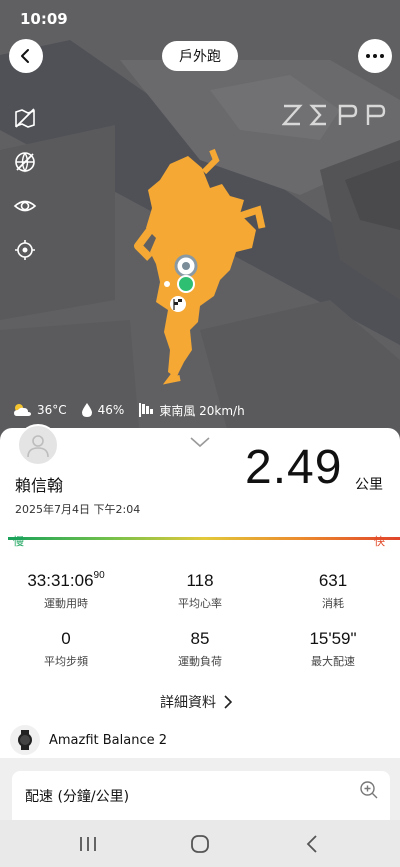 This screenshot has width=400, height=867. I want to click on more-dots-icon, so click(375, 56).